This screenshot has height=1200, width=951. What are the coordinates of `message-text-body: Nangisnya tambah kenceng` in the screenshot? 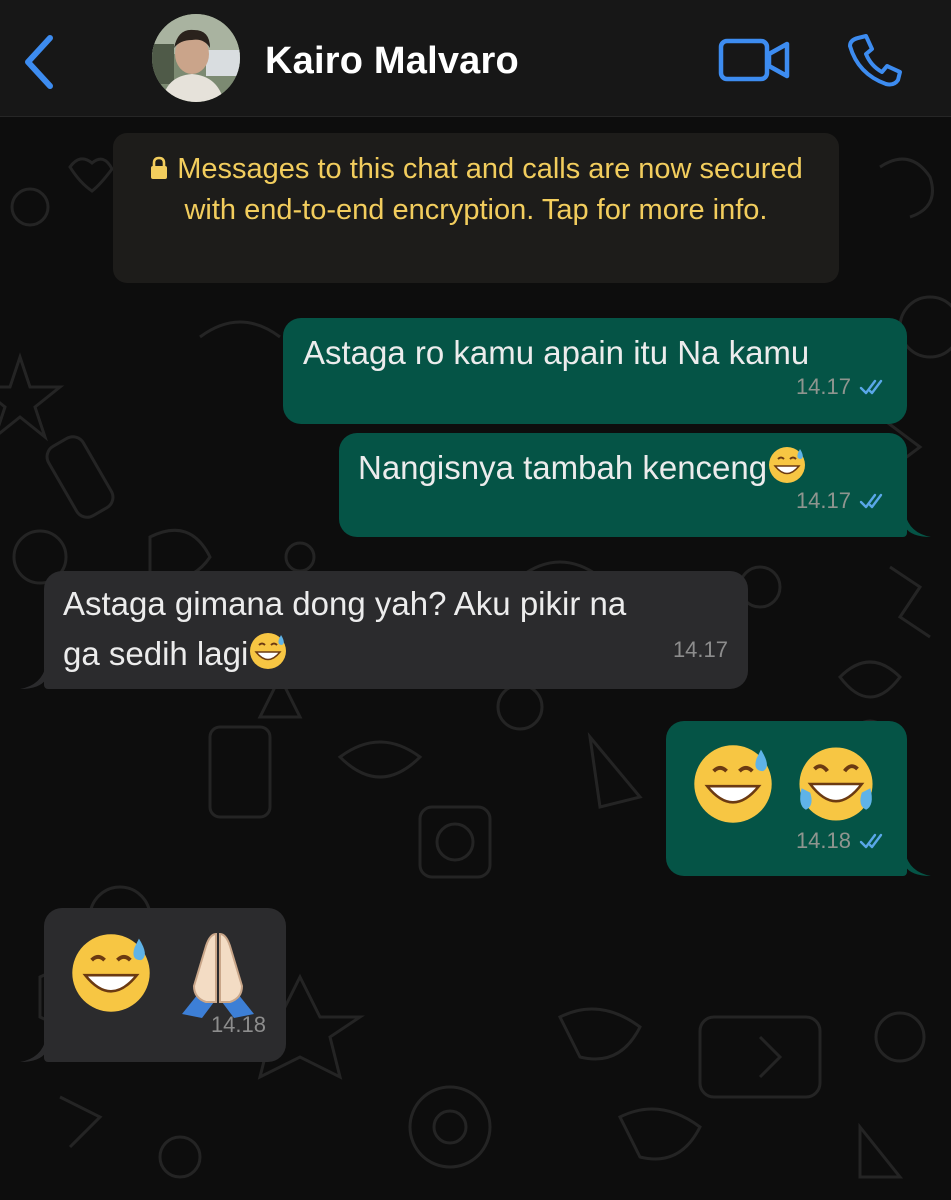 It's located at (563, 467).